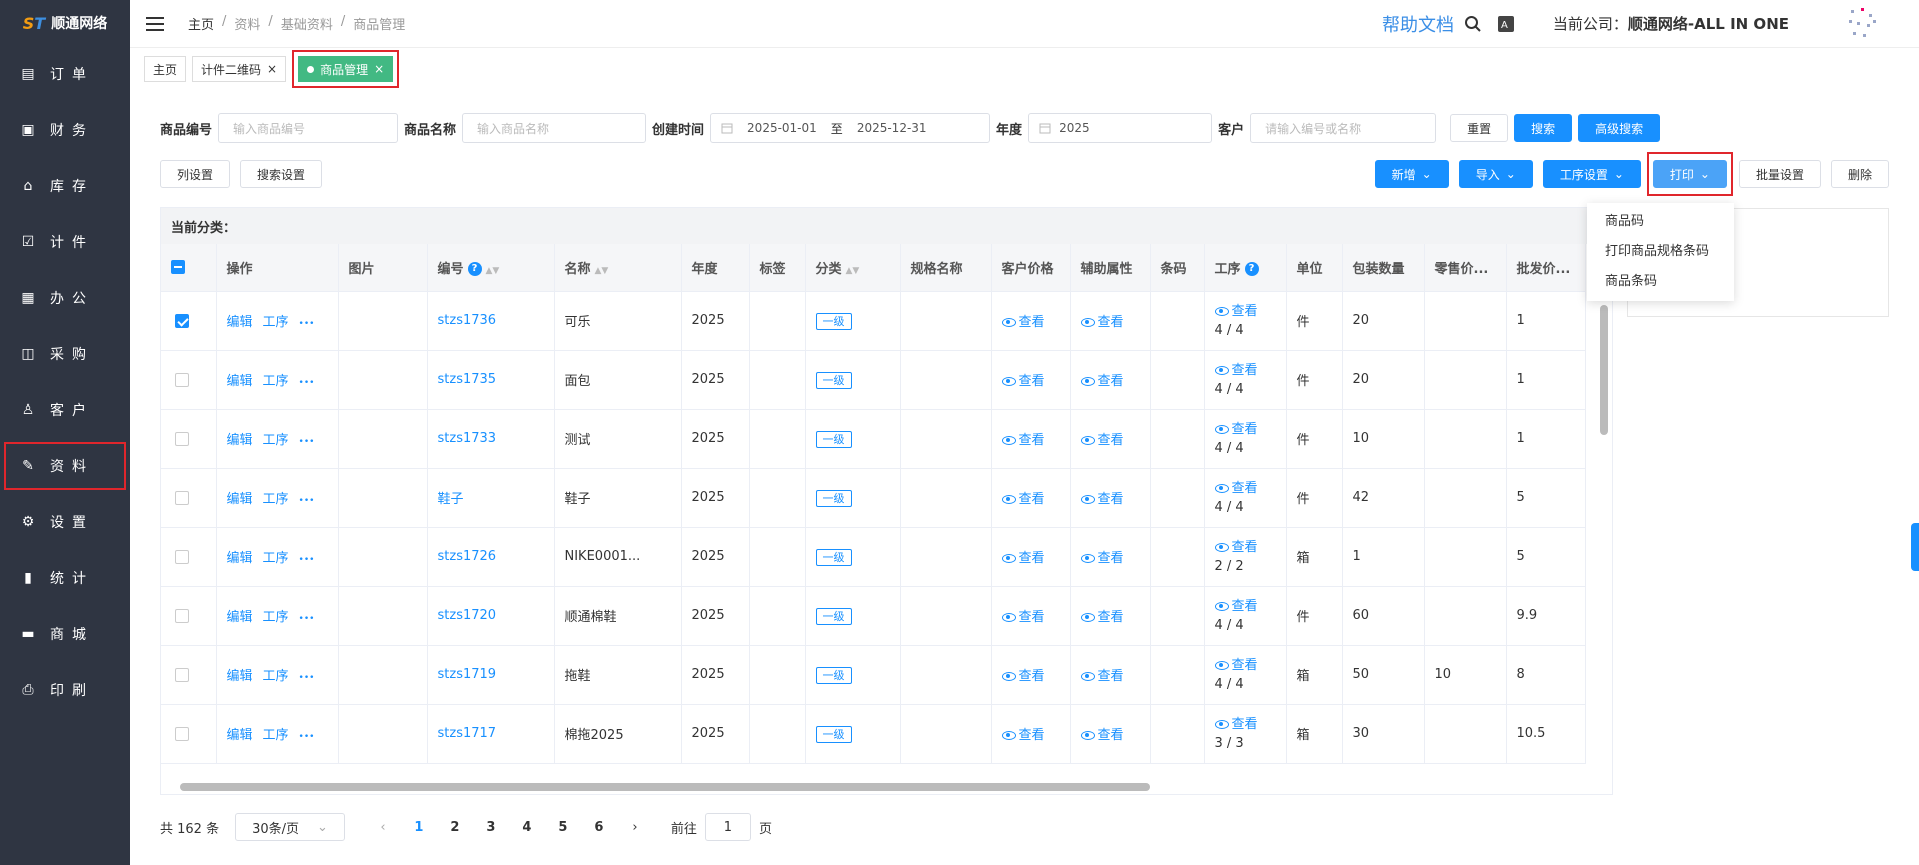  Describe the element at coordinates (178, 267) in the screenshot. I see `checkbox-indeterminate-icon` at that location.